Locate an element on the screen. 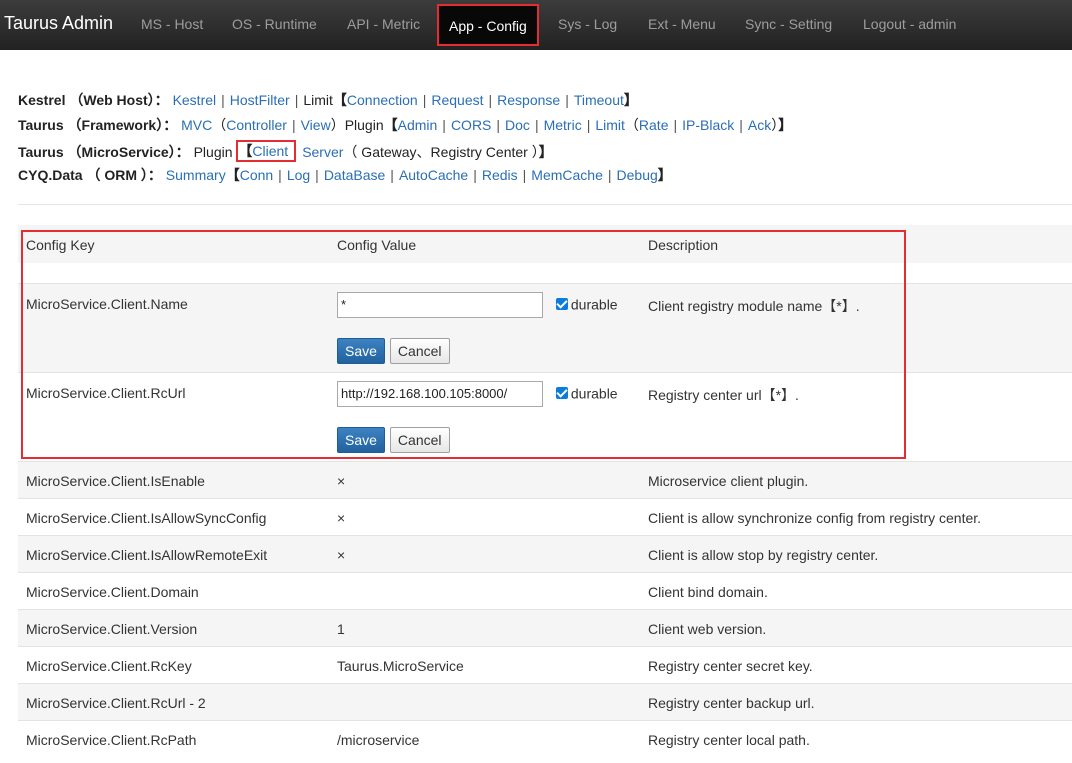 The image size is (1072, 763). client-link-highlight: 【Client is located at coordinates (266, 151).